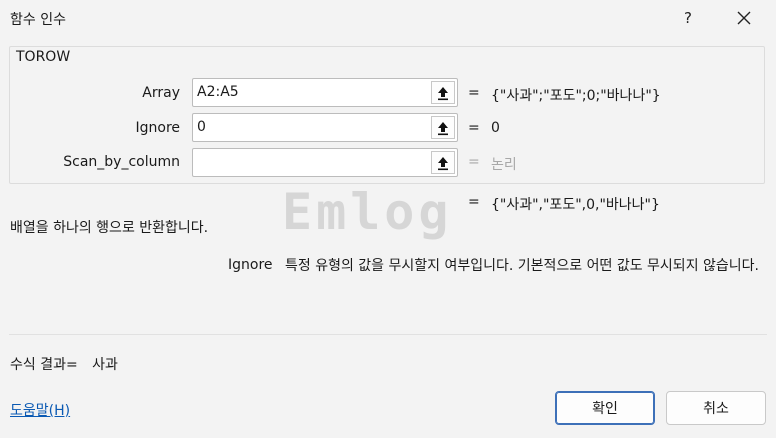 The height and width of the screenshot is (438, 776). I want to click on arg-description-name: Ignore, so click(250, 265).